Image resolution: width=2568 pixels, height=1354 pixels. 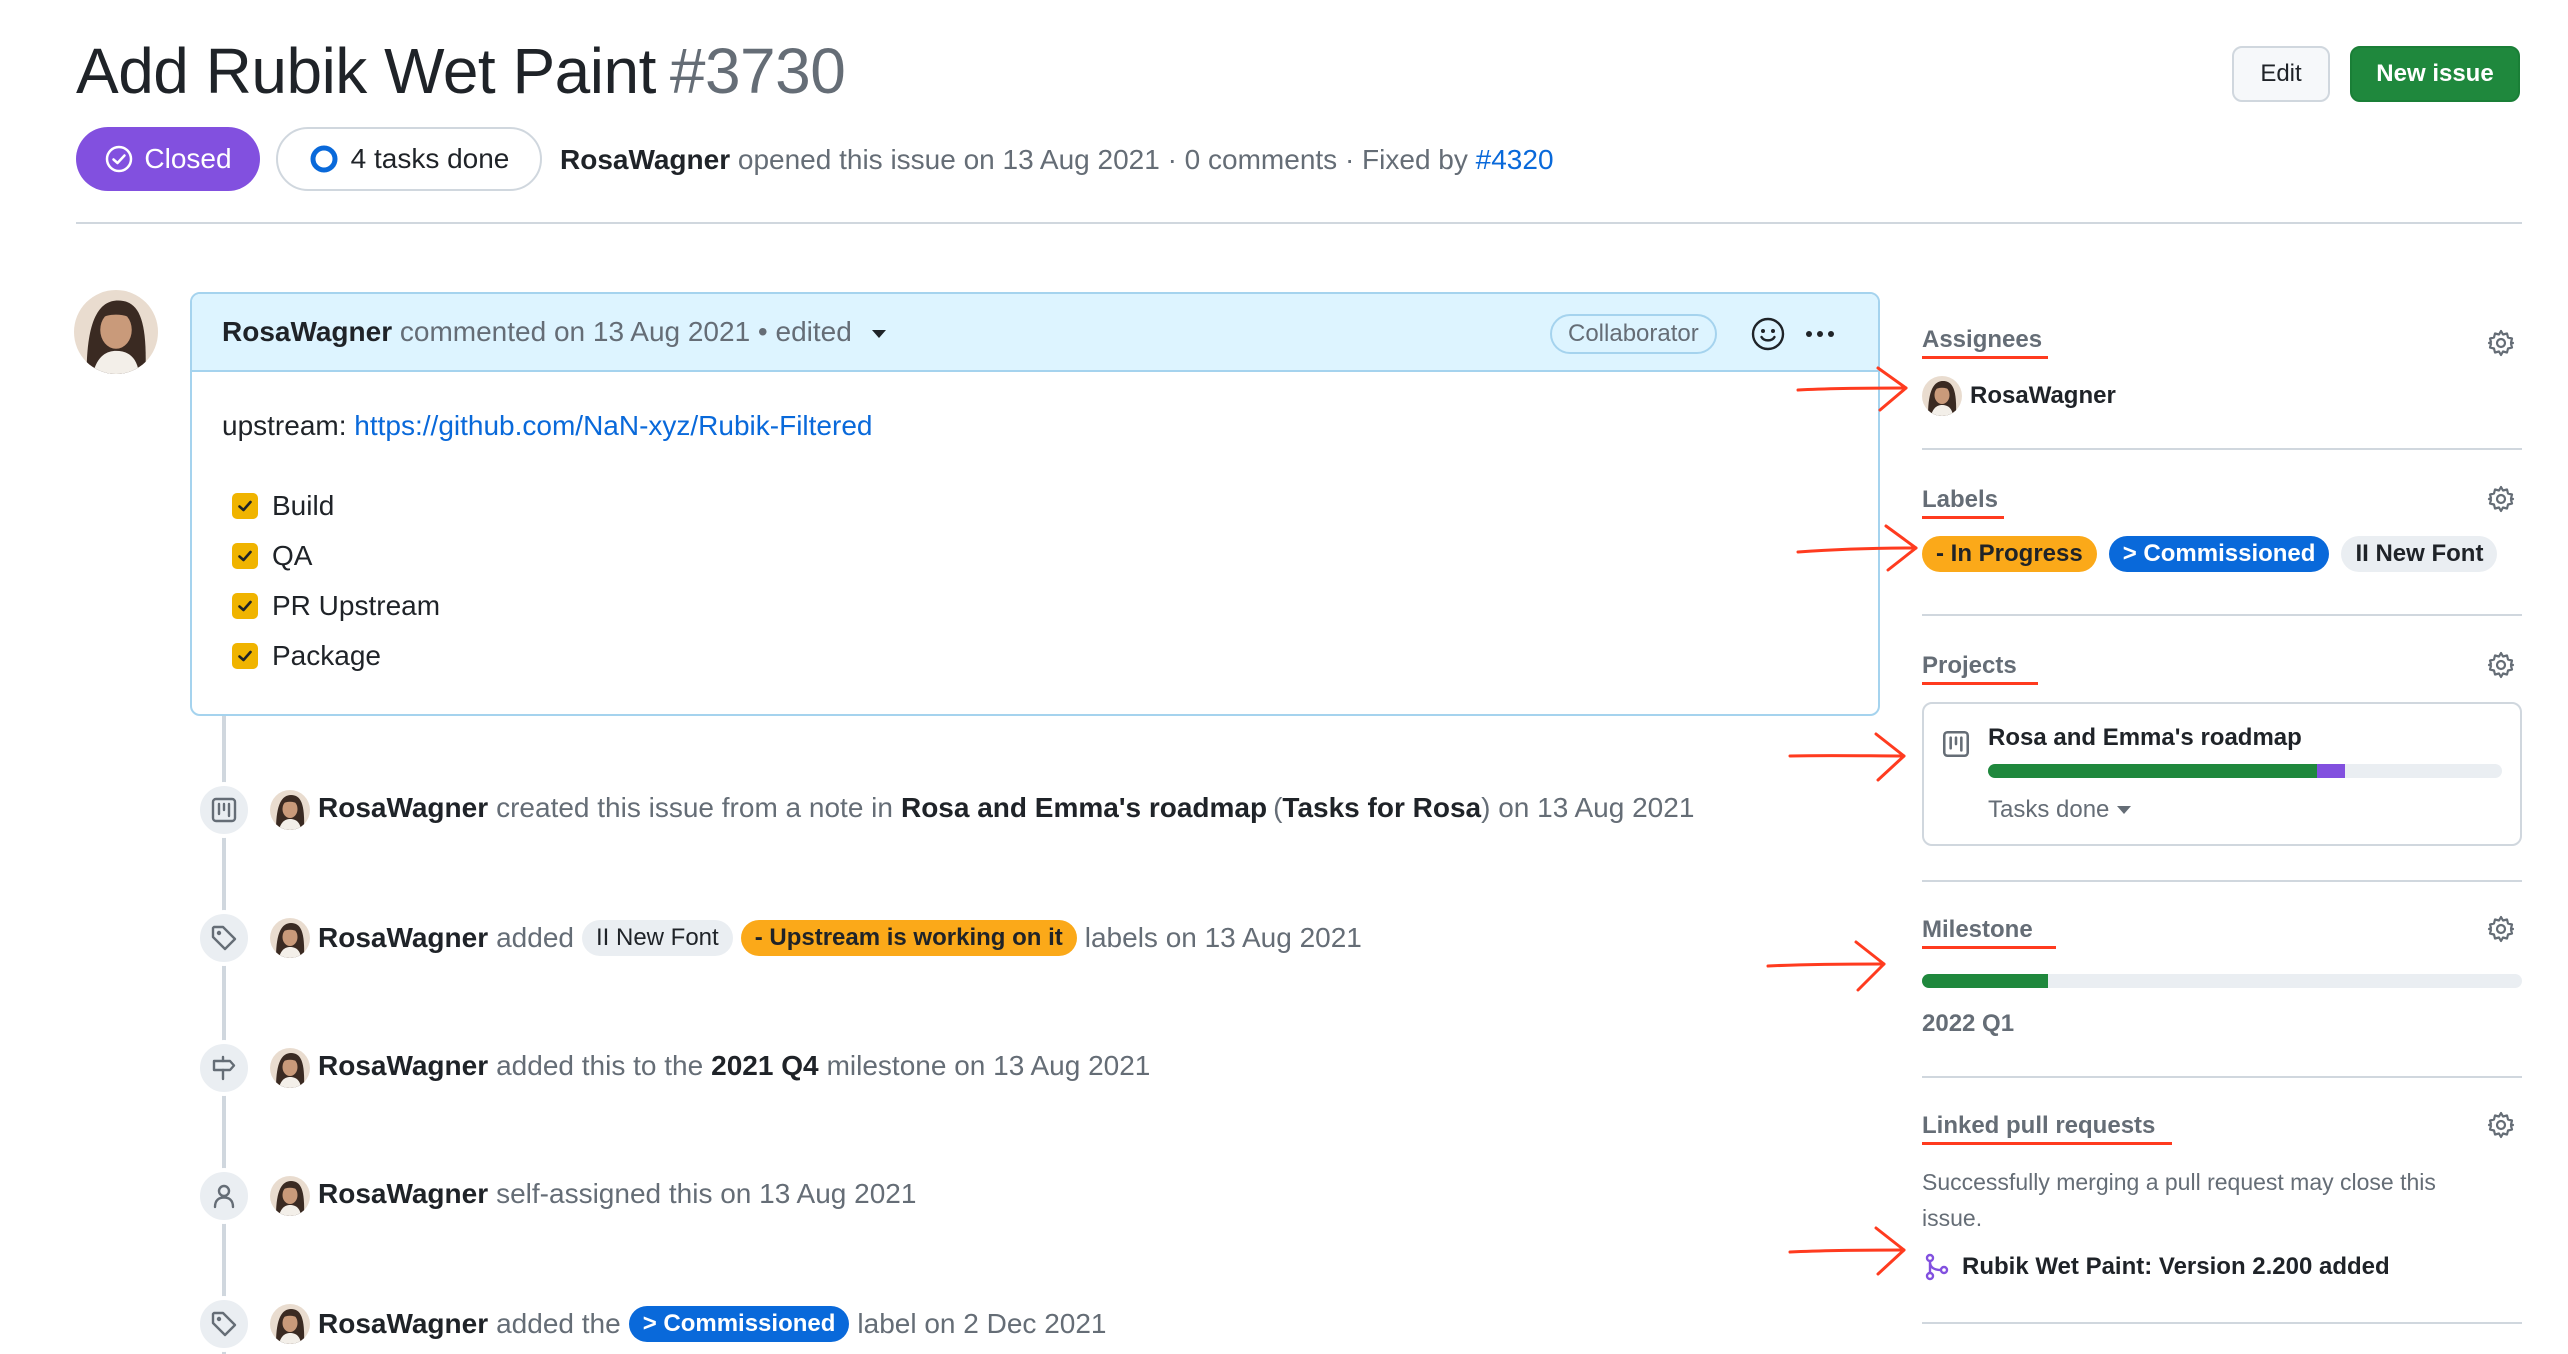 I want to click on header-divider, so click(x=1299, y=223).